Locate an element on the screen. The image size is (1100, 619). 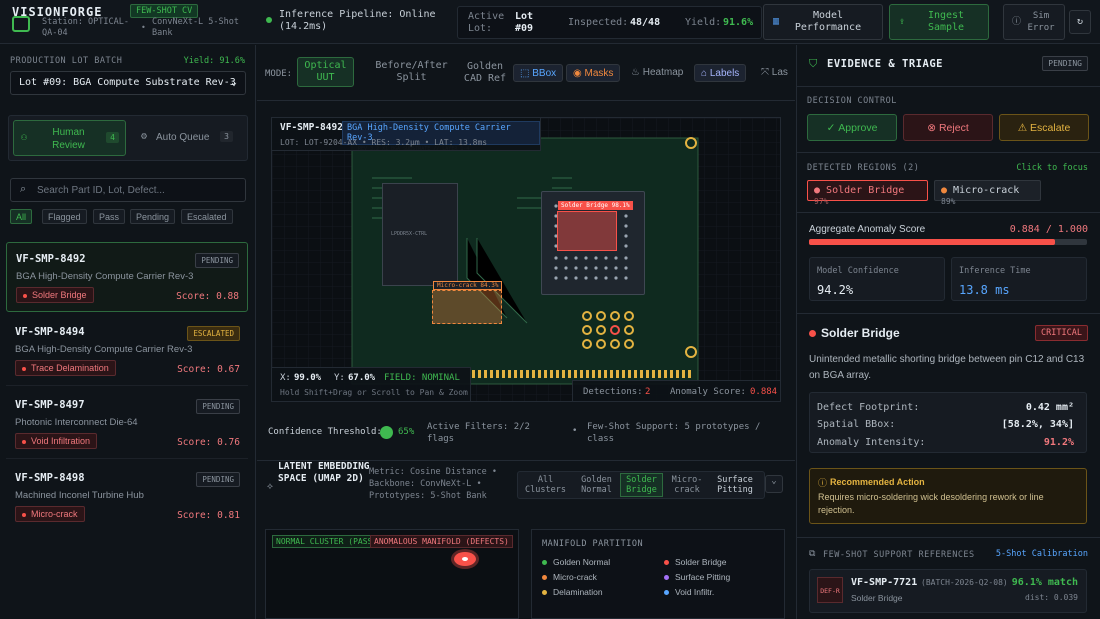
pipeline-status-text: Inference Pipeline: Online (14.2ms) is located at coordinates (357, 20).